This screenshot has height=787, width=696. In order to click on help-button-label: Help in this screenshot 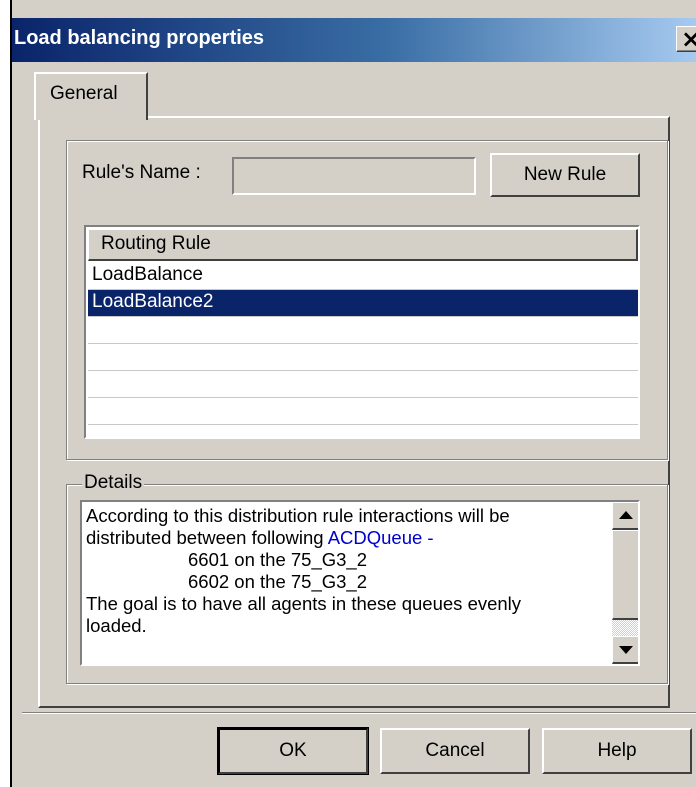, I will do `click(617, 750)`.